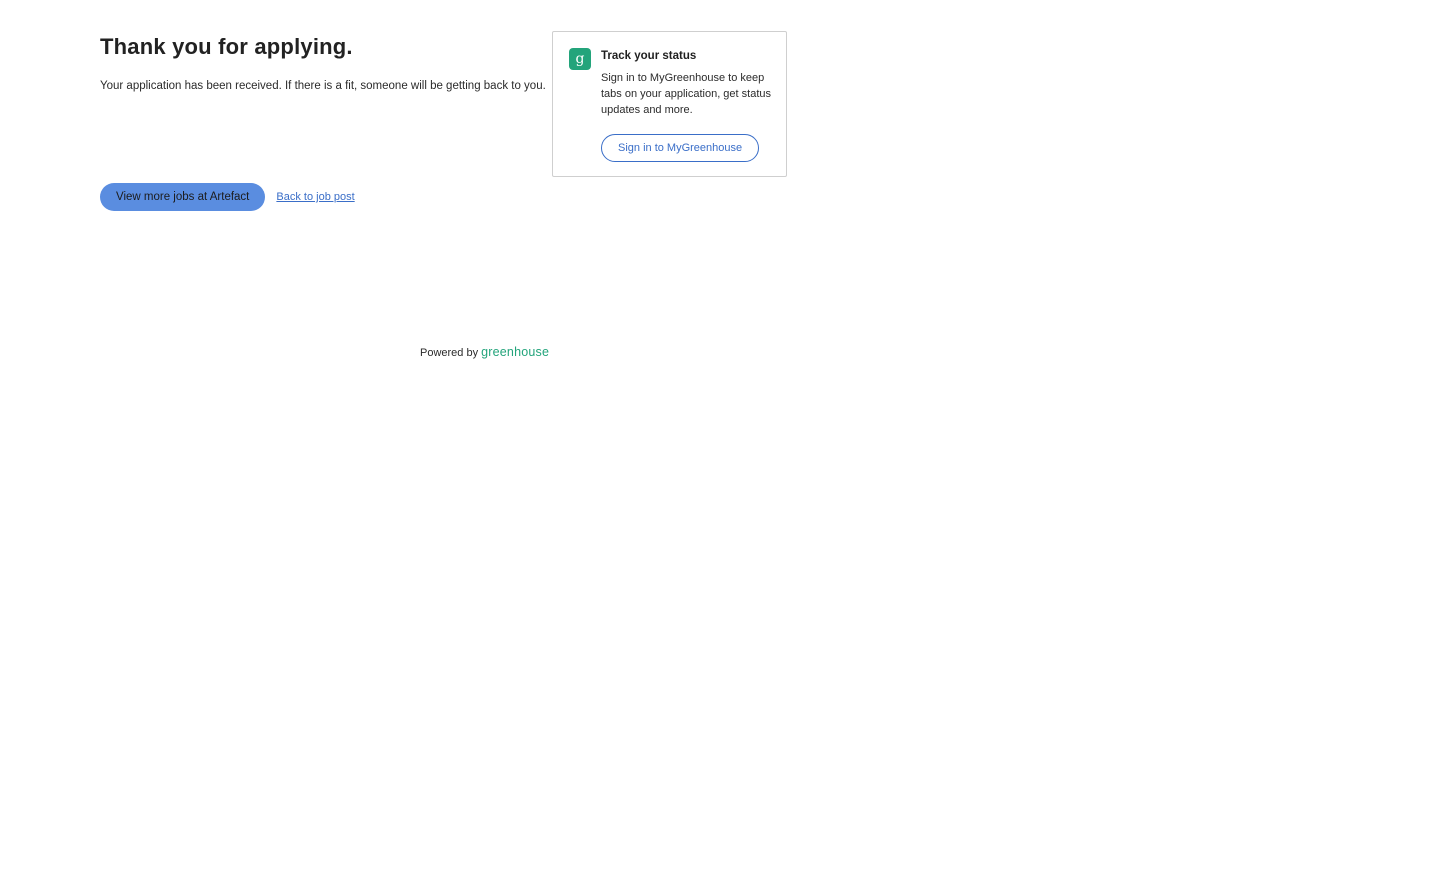 The image size is (1452, 883). I want to click on powered-by-label: Powered by, so click(449, 353).